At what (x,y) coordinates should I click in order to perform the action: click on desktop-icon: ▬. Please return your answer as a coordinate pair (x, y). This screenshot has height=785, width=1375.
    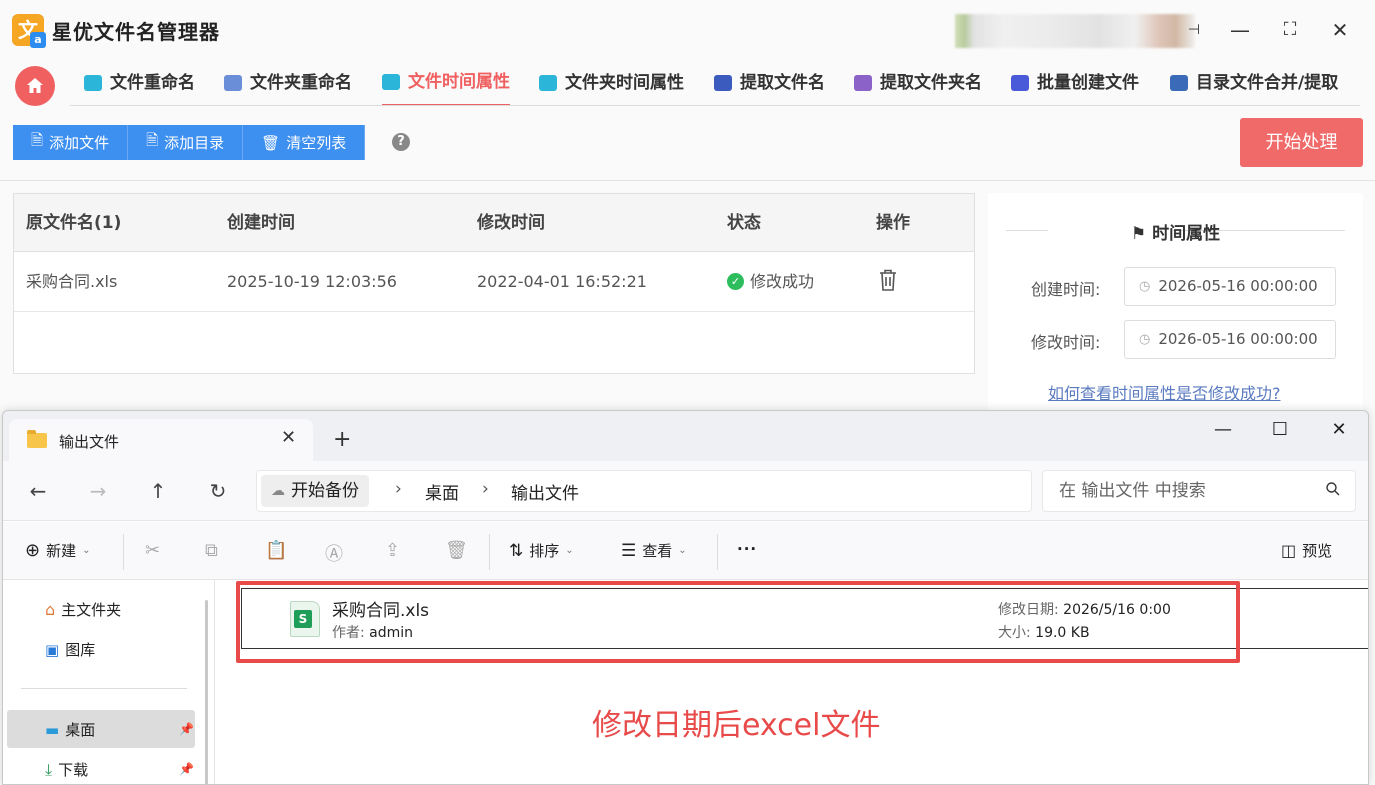
    Looking at the image, I should click on (52, 729).